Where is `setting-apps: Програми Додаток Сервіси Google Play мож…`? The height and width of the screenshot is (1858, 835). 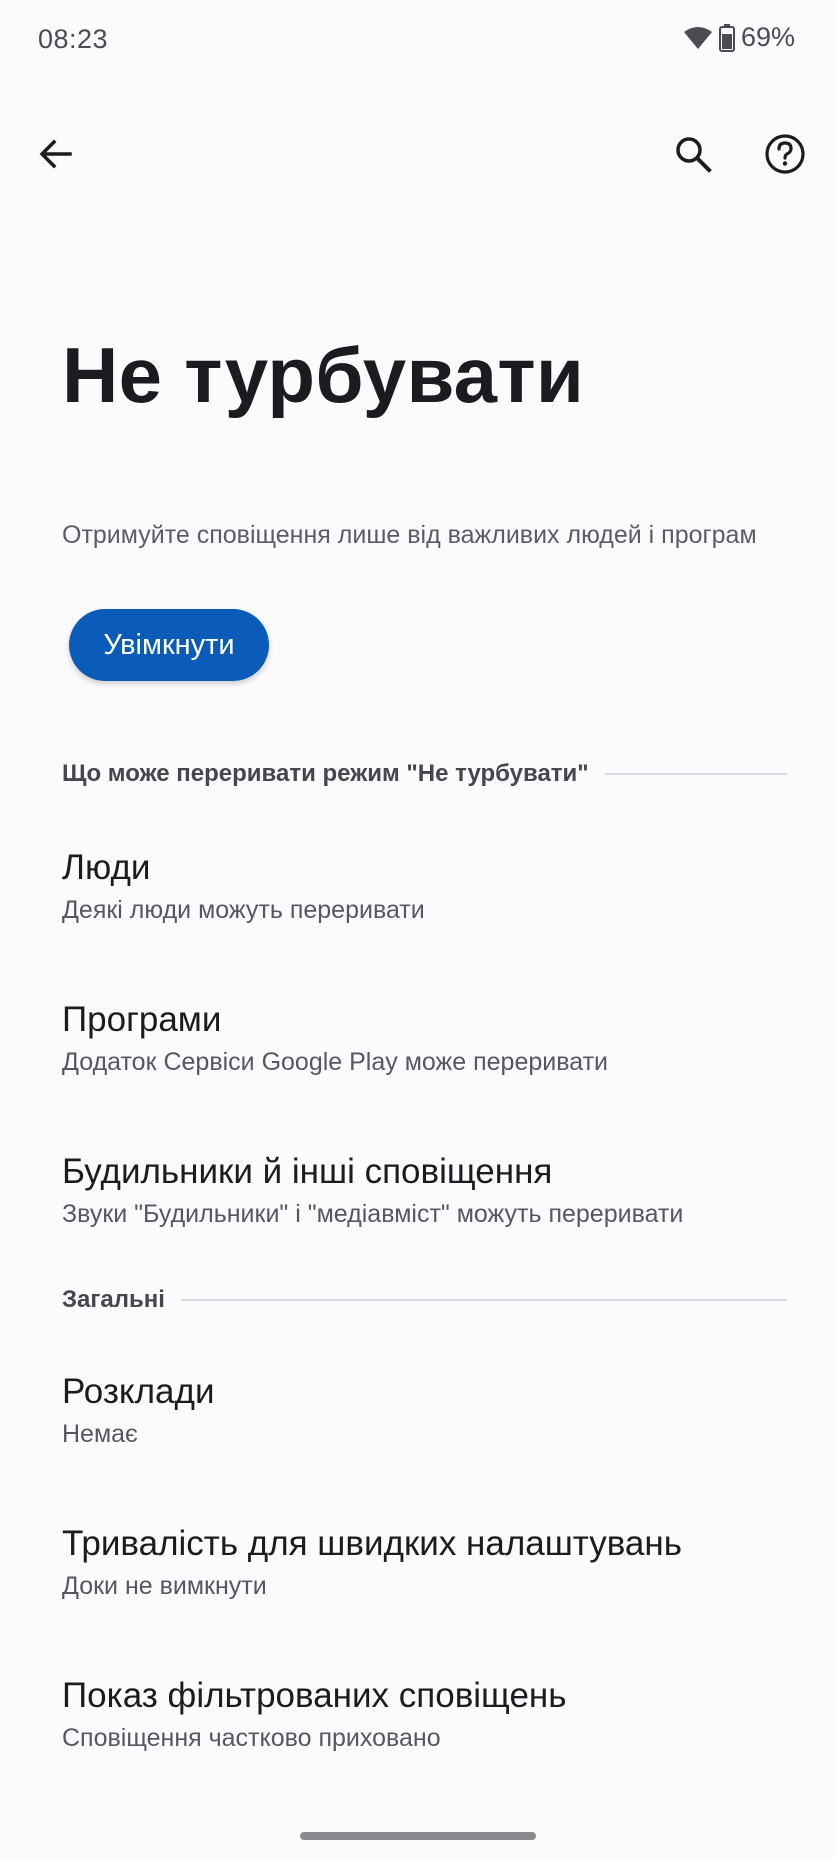 setting-apps: Програми Додаток Сервіси Google Play мож… is located at coordinates (442, 1039).